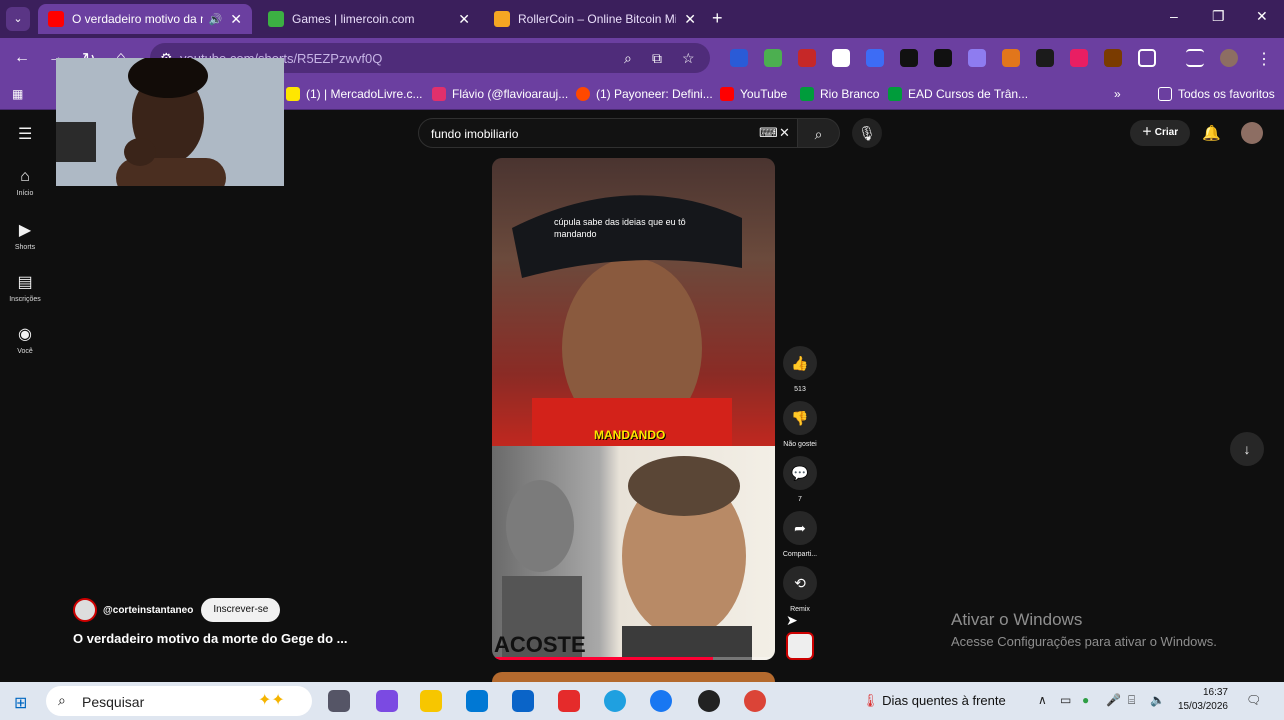 The height and width of the screenshot is (720, 1284). What do you see at coordinates (1247, 449) in the screenshot?
I see `next-video-down-arrow-icon: ↓` at bounding box center [1247, 449].